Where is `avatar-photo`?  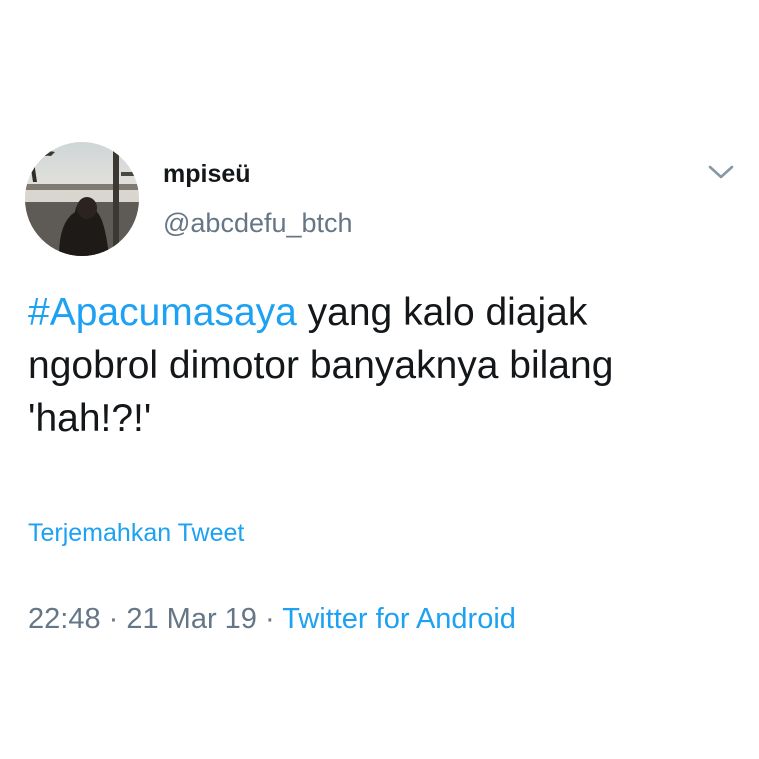 avatar-photo is located at coordinates (82, 199).